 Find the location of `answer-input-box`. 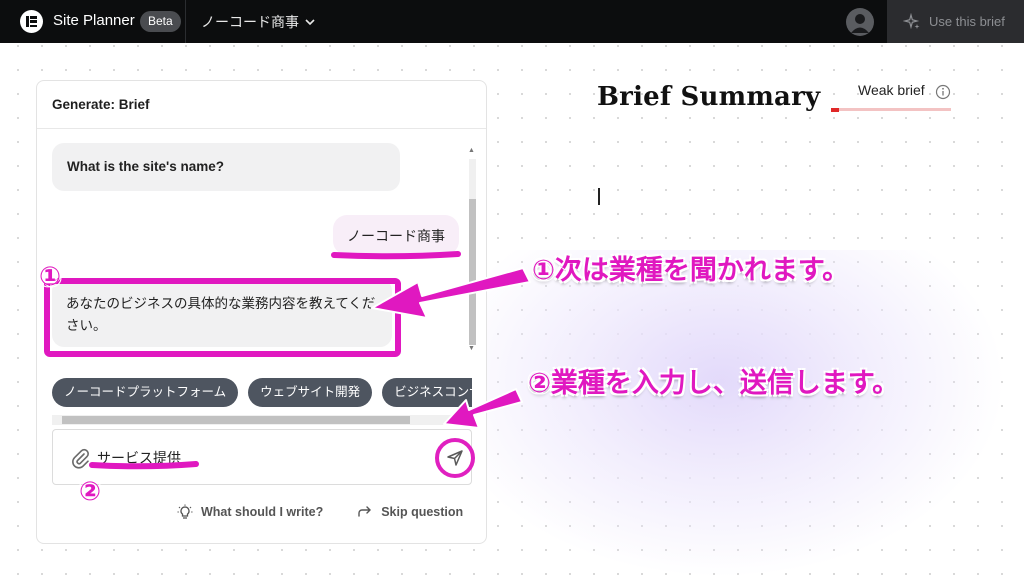

answer-input-box is located at coordinates (263, 457).